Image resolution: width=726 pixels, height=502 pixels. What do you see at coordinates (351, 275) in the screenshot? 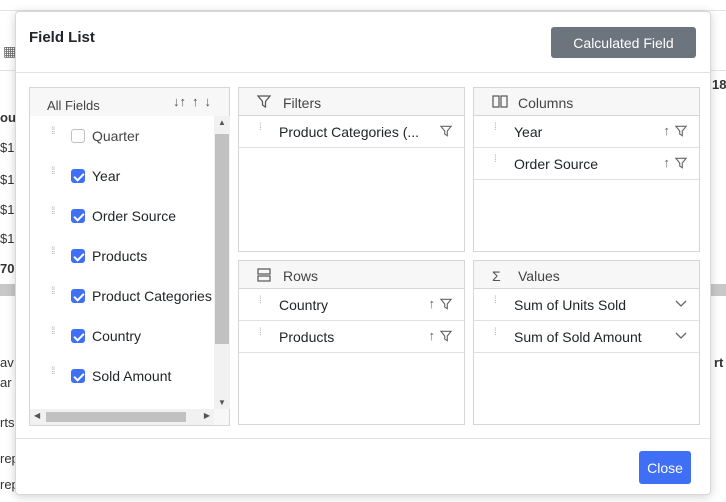
I see `rows-header: Rows` at bounding box center [351, 275].